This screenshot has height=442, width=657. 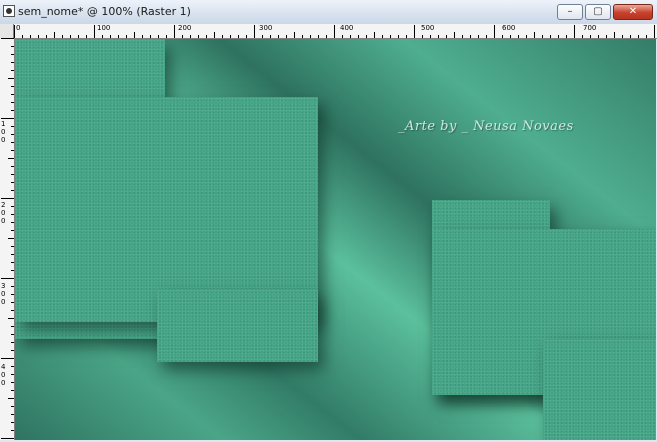 I want to click on minimize-button: –, so click(x=570, y=12).